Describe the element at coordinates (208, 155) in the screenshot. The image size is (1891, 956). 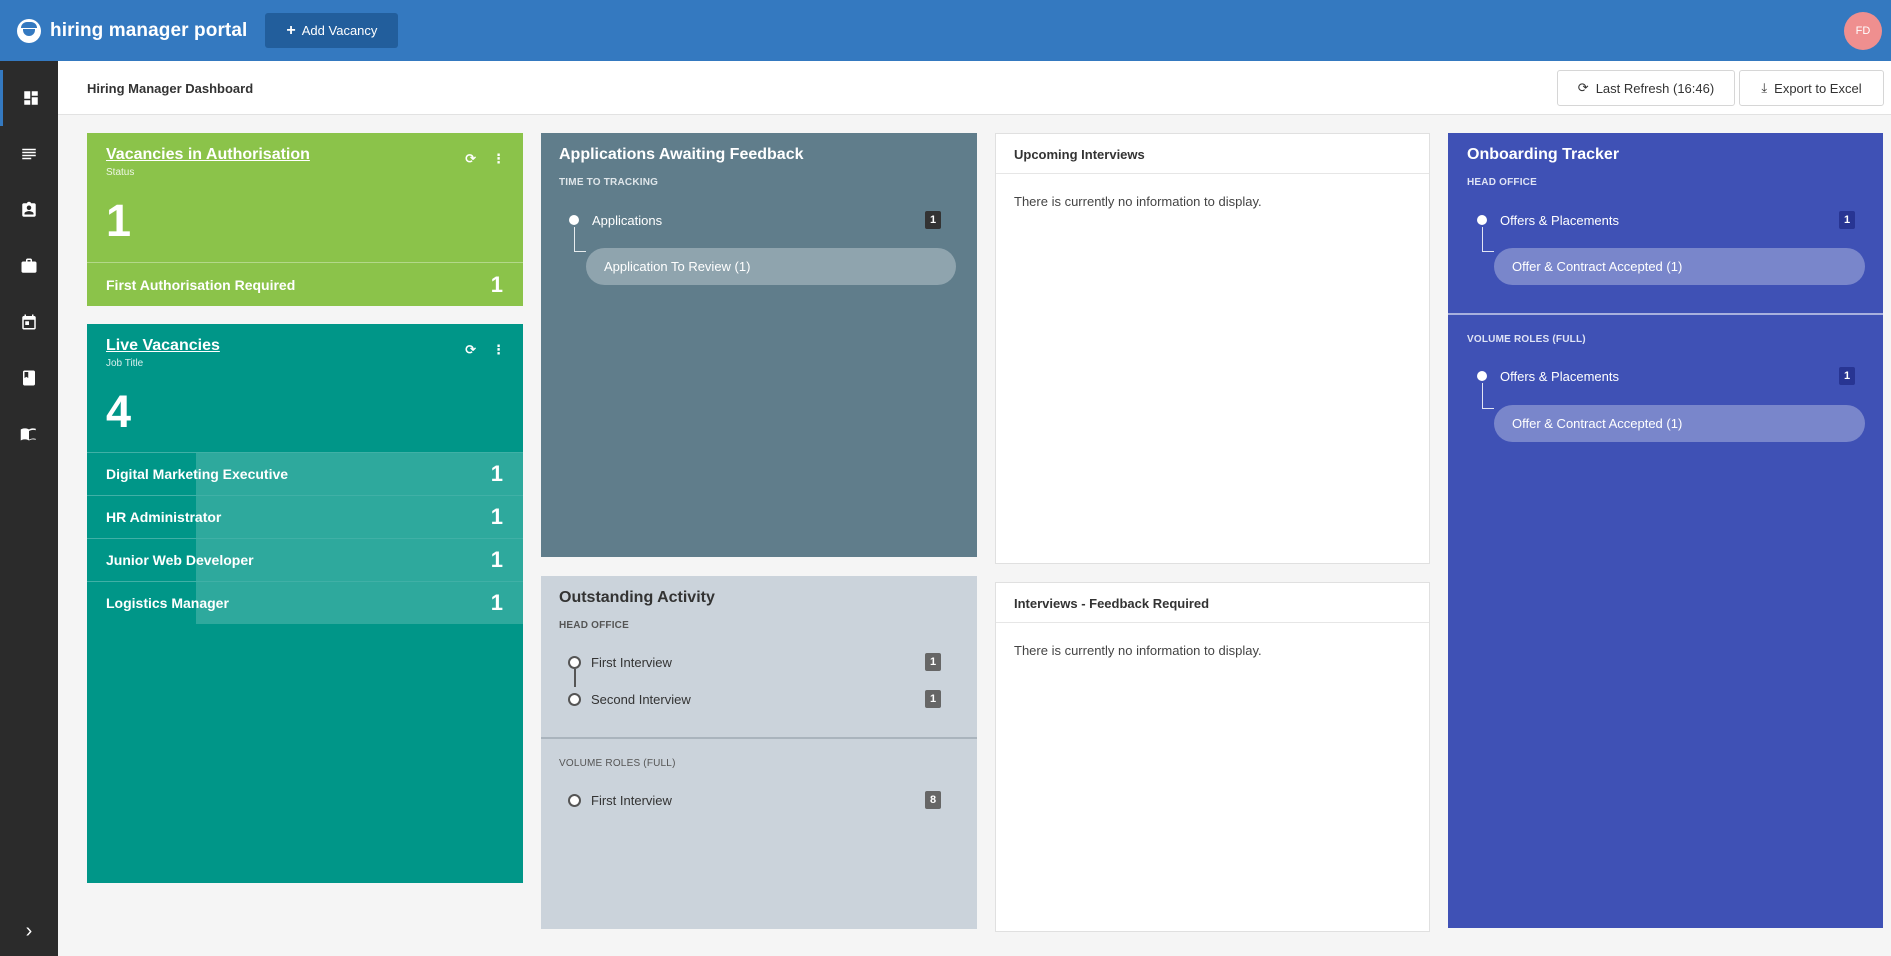
I see `vacancies-in-authorisation-title: Vacancies in Authorisation` at that location.